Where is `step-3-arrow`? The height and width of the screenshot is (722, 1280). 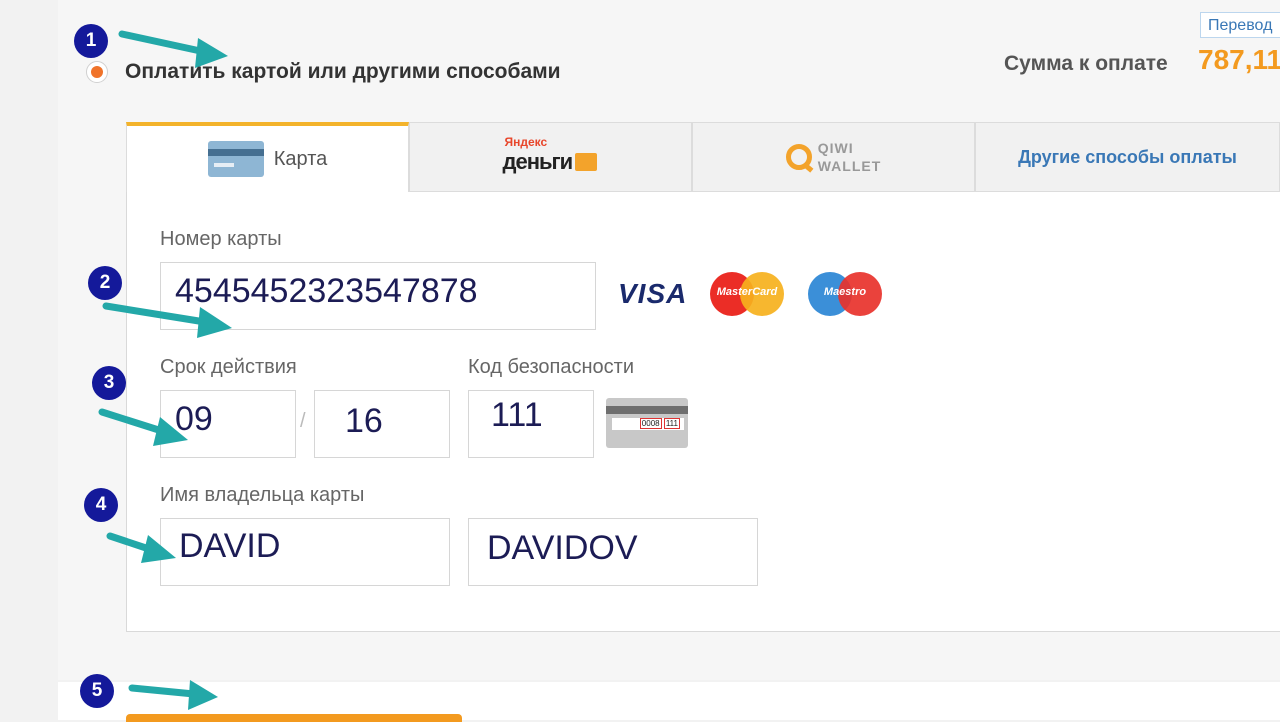
step-3-arrow is located at coordinates (133, 422).